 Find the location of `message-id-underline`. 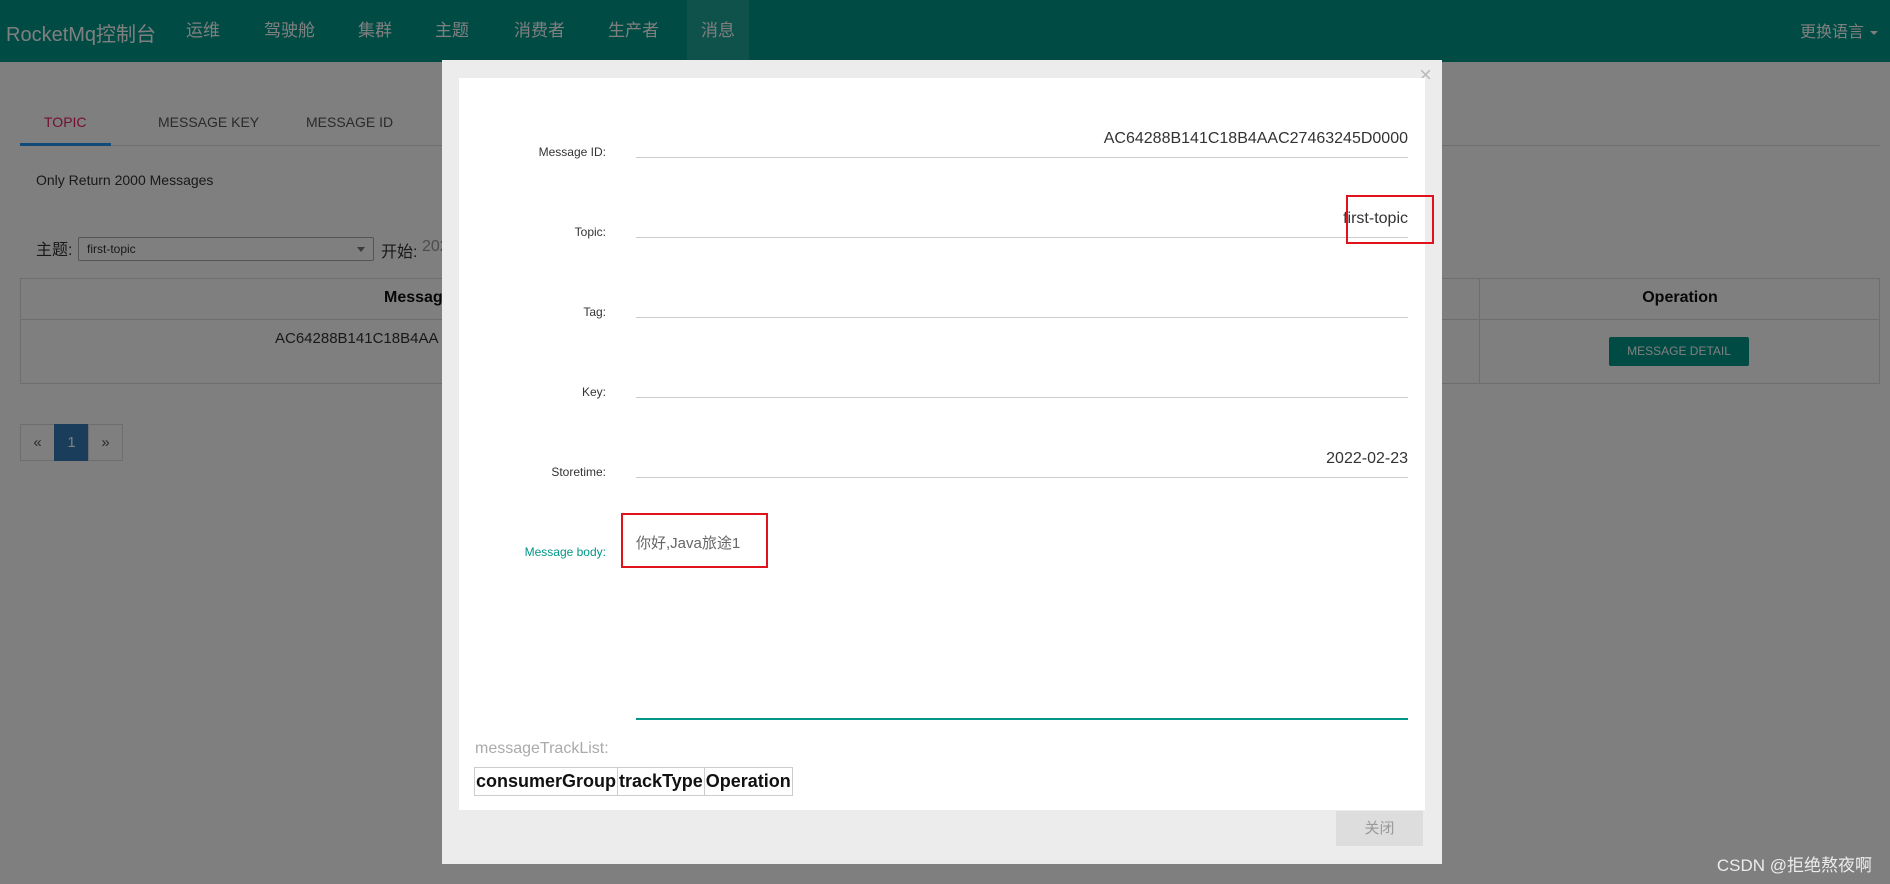

message-id-underline is located at coordinates (1022, 157).